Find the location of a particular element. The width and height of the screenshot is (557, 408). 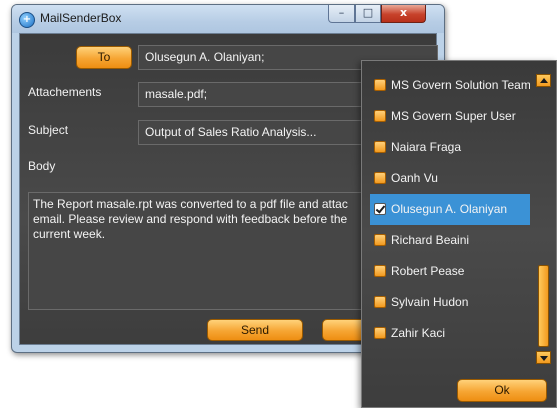

checkbox-checked is located at coordinates (380, 209).